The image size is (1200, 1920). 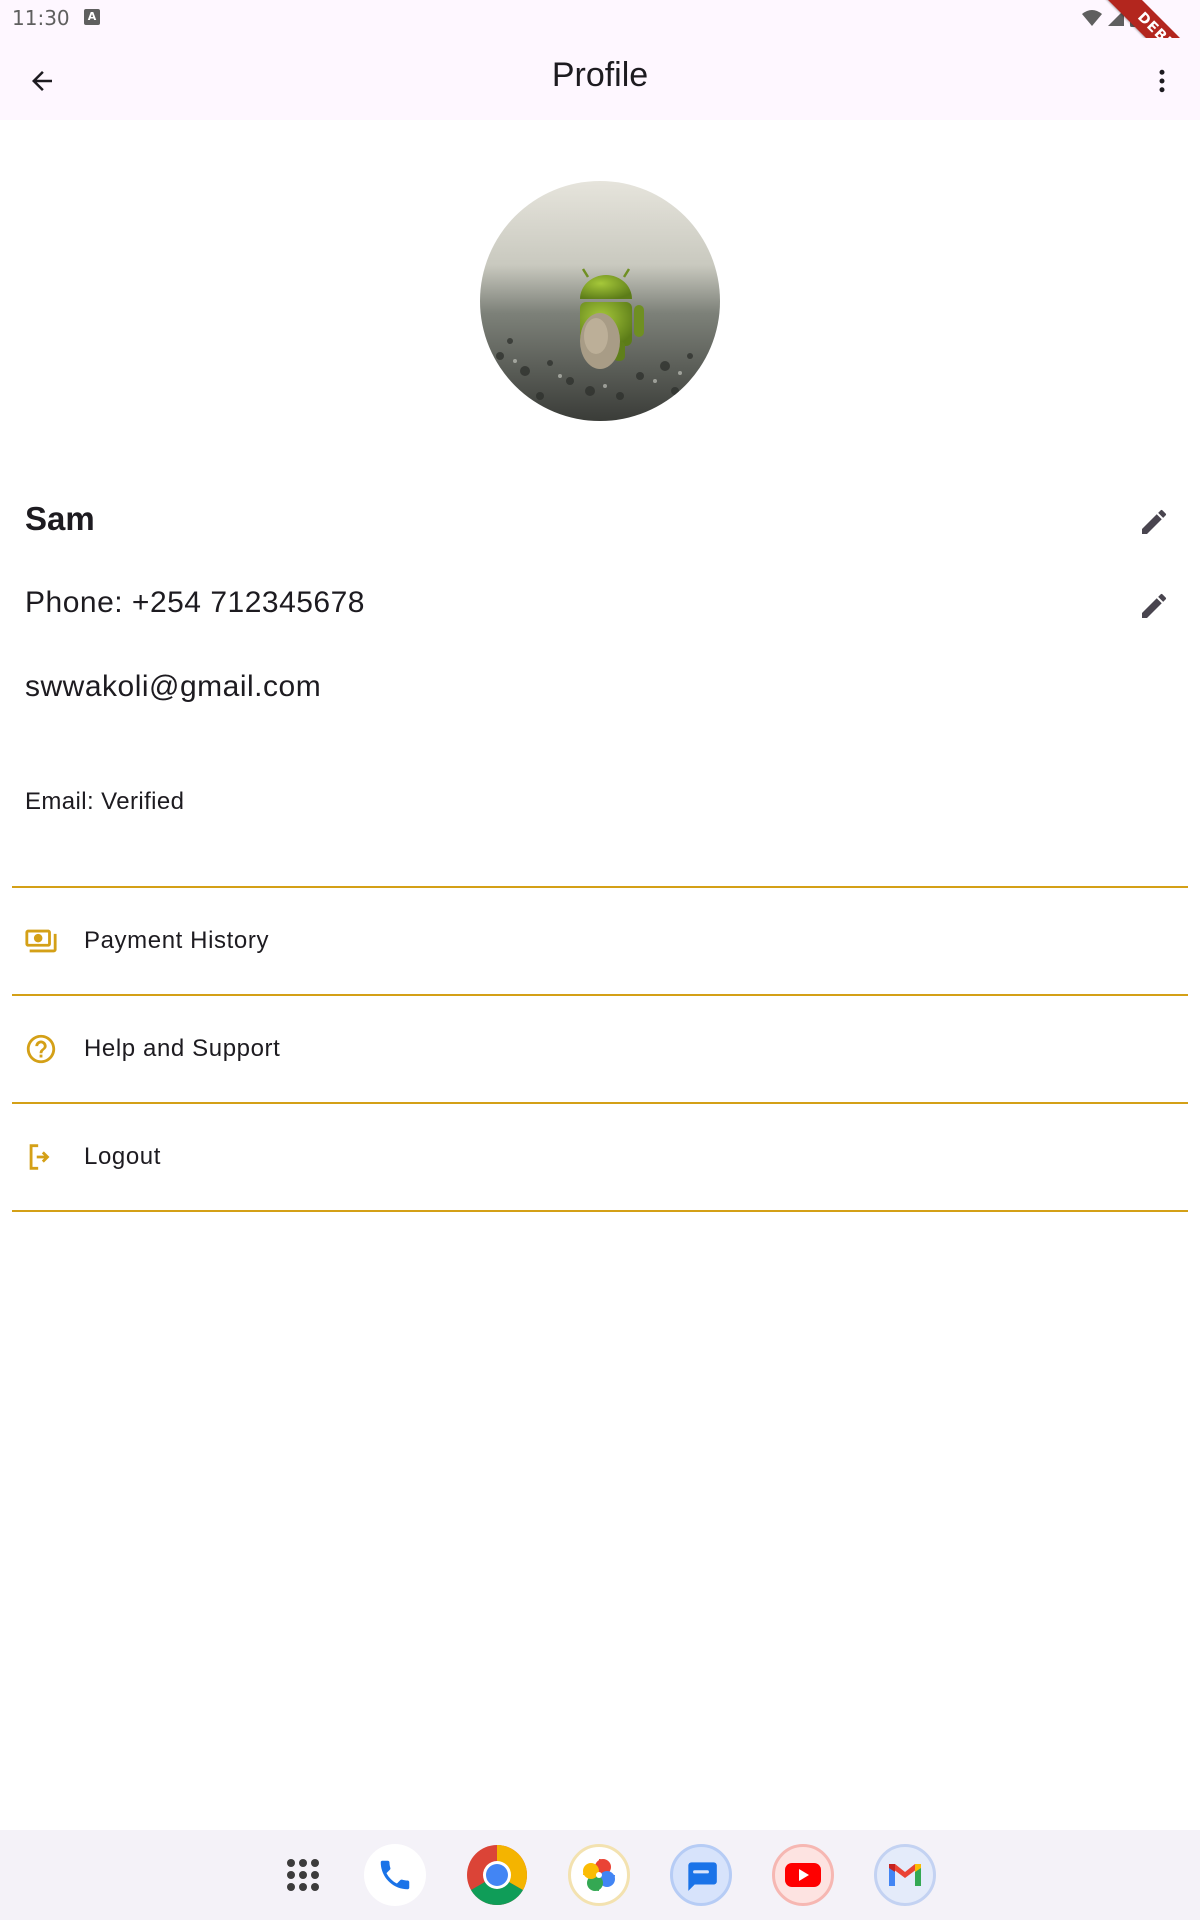 I want to click on dock-phone, so click(x=395, y=1875).